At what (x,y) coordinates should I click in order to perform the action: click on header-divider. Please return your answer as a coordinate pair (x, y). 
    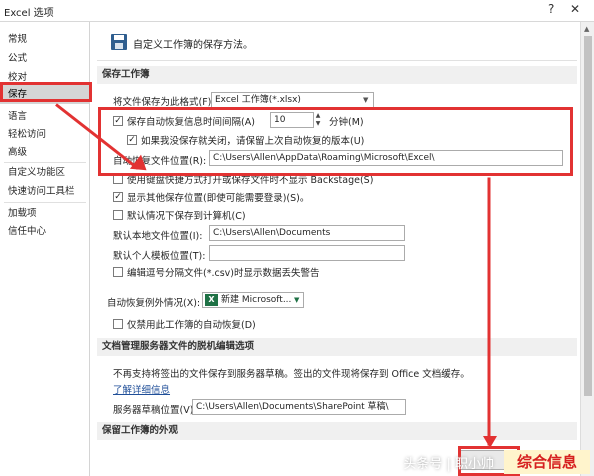
    Looking at the image, I should click on (337, 60).